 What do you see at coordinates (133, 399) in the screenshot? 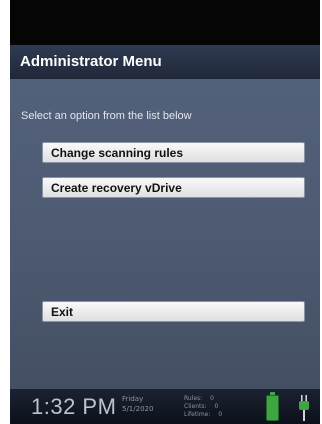
I see `day-label: Friday` at bounding box center [133, 399].